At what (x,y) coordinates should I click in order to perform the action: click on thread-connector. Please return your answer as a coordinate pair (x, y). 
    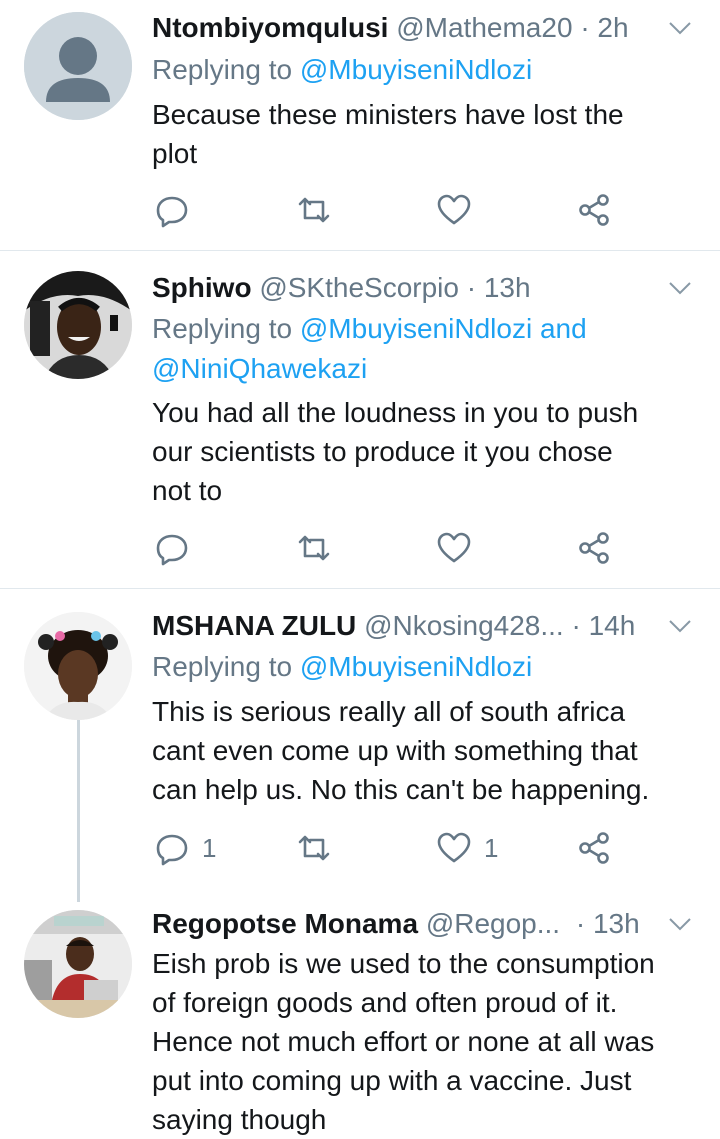
    Looking at the image, I should click on (78, 811).